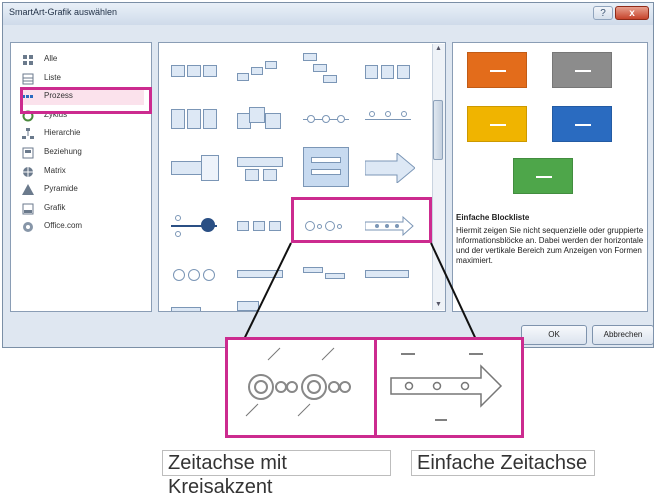 Image resolution: width=656 pixels, height=499 pixels. I want to click on category-label: Grafik, so click(55, 207).